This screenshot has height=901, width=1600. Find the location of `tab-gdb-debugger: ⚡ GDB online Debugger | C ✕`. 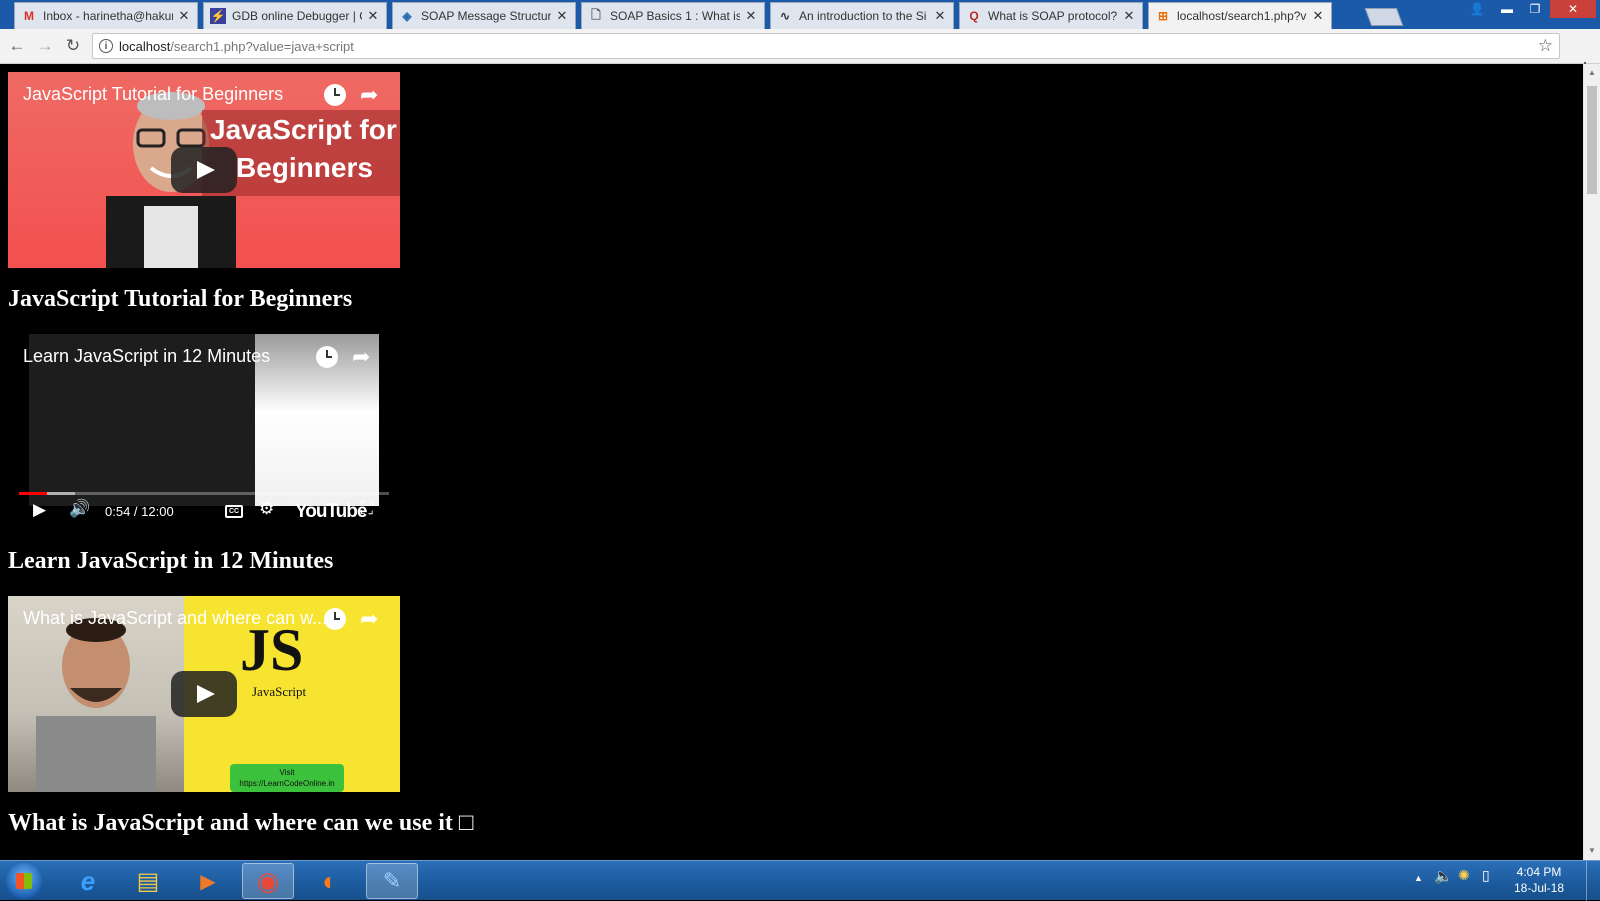

tab-gdb-debugger: ⚡ GDB online Debugger | C ✕ is located at coordinates (295, 15).